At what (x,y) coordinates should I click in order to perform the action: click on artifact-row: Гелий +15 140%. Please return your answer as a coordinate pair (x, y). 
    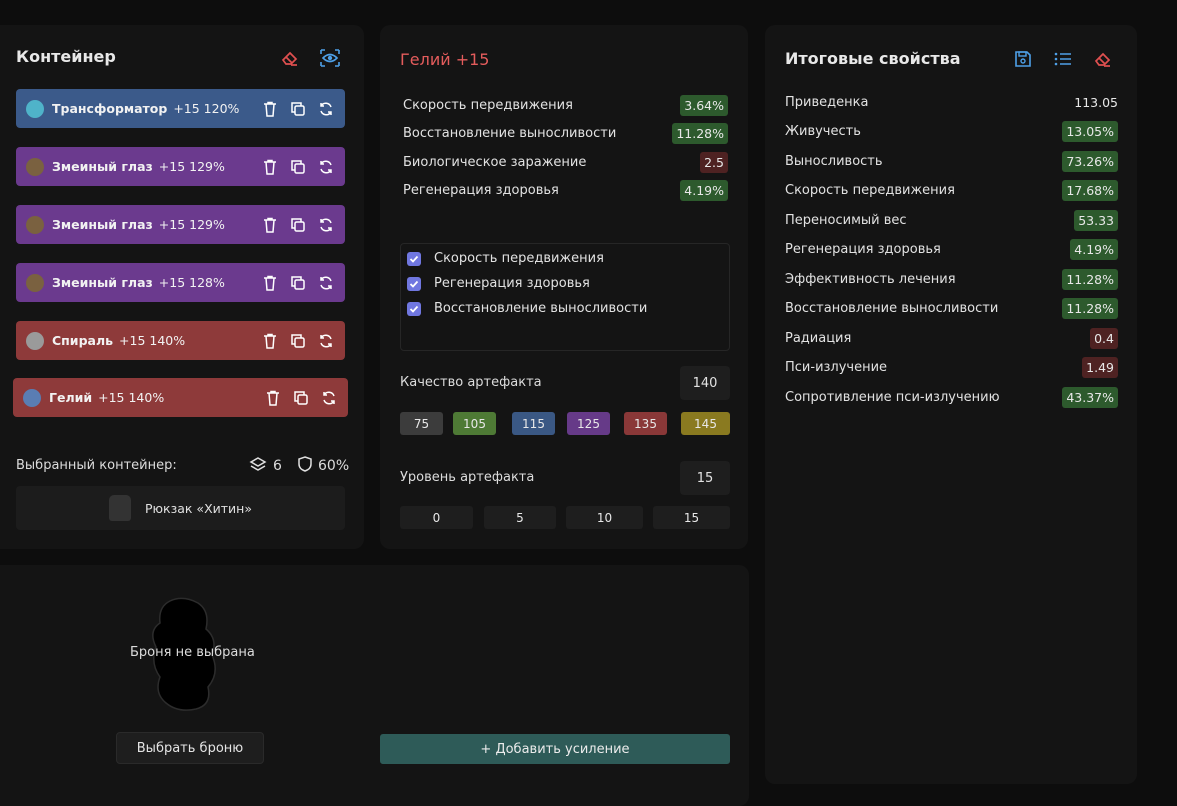
    Looking at the image, I should click on (180, 397).